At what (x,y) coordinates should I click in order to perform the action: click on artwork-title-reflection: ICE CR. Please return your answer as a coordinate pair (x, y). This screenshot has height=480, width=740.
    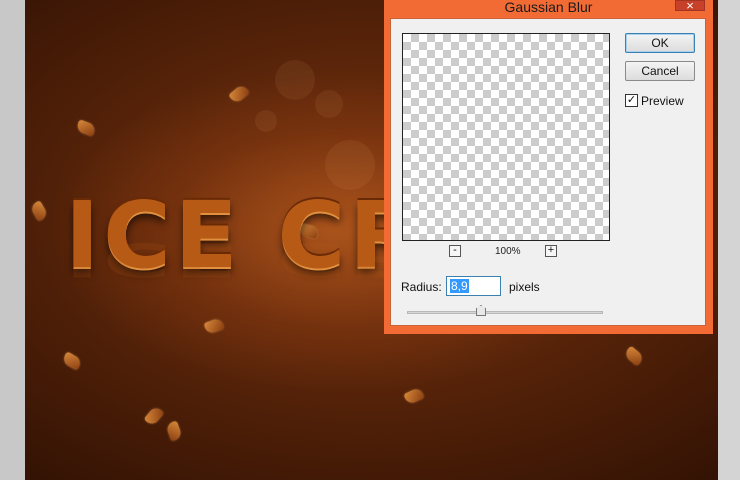
    Looking at the image, I should click on (244, 259).